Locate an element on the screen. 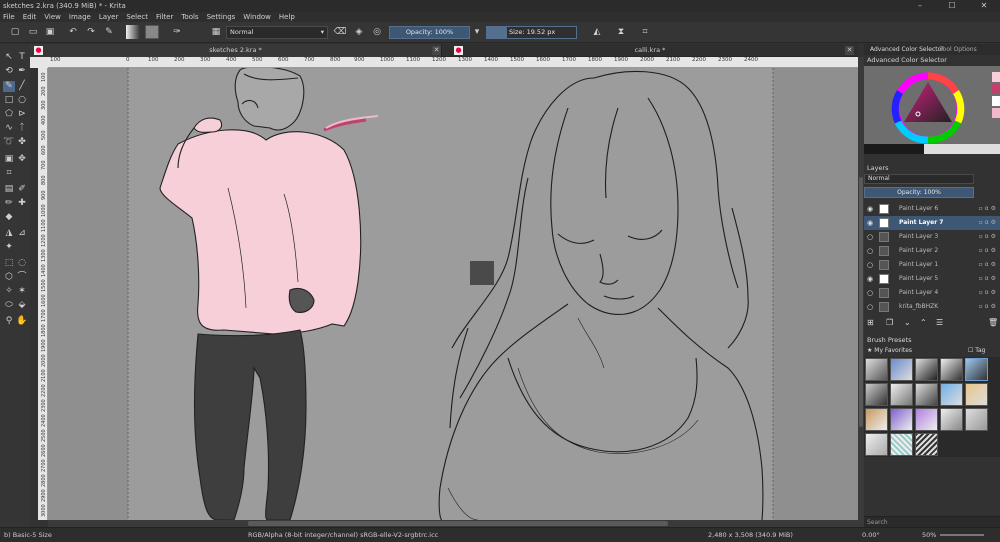 The image size is (1000, 542). move-down-icon: ⌄ is located at coordinates (907, 322).